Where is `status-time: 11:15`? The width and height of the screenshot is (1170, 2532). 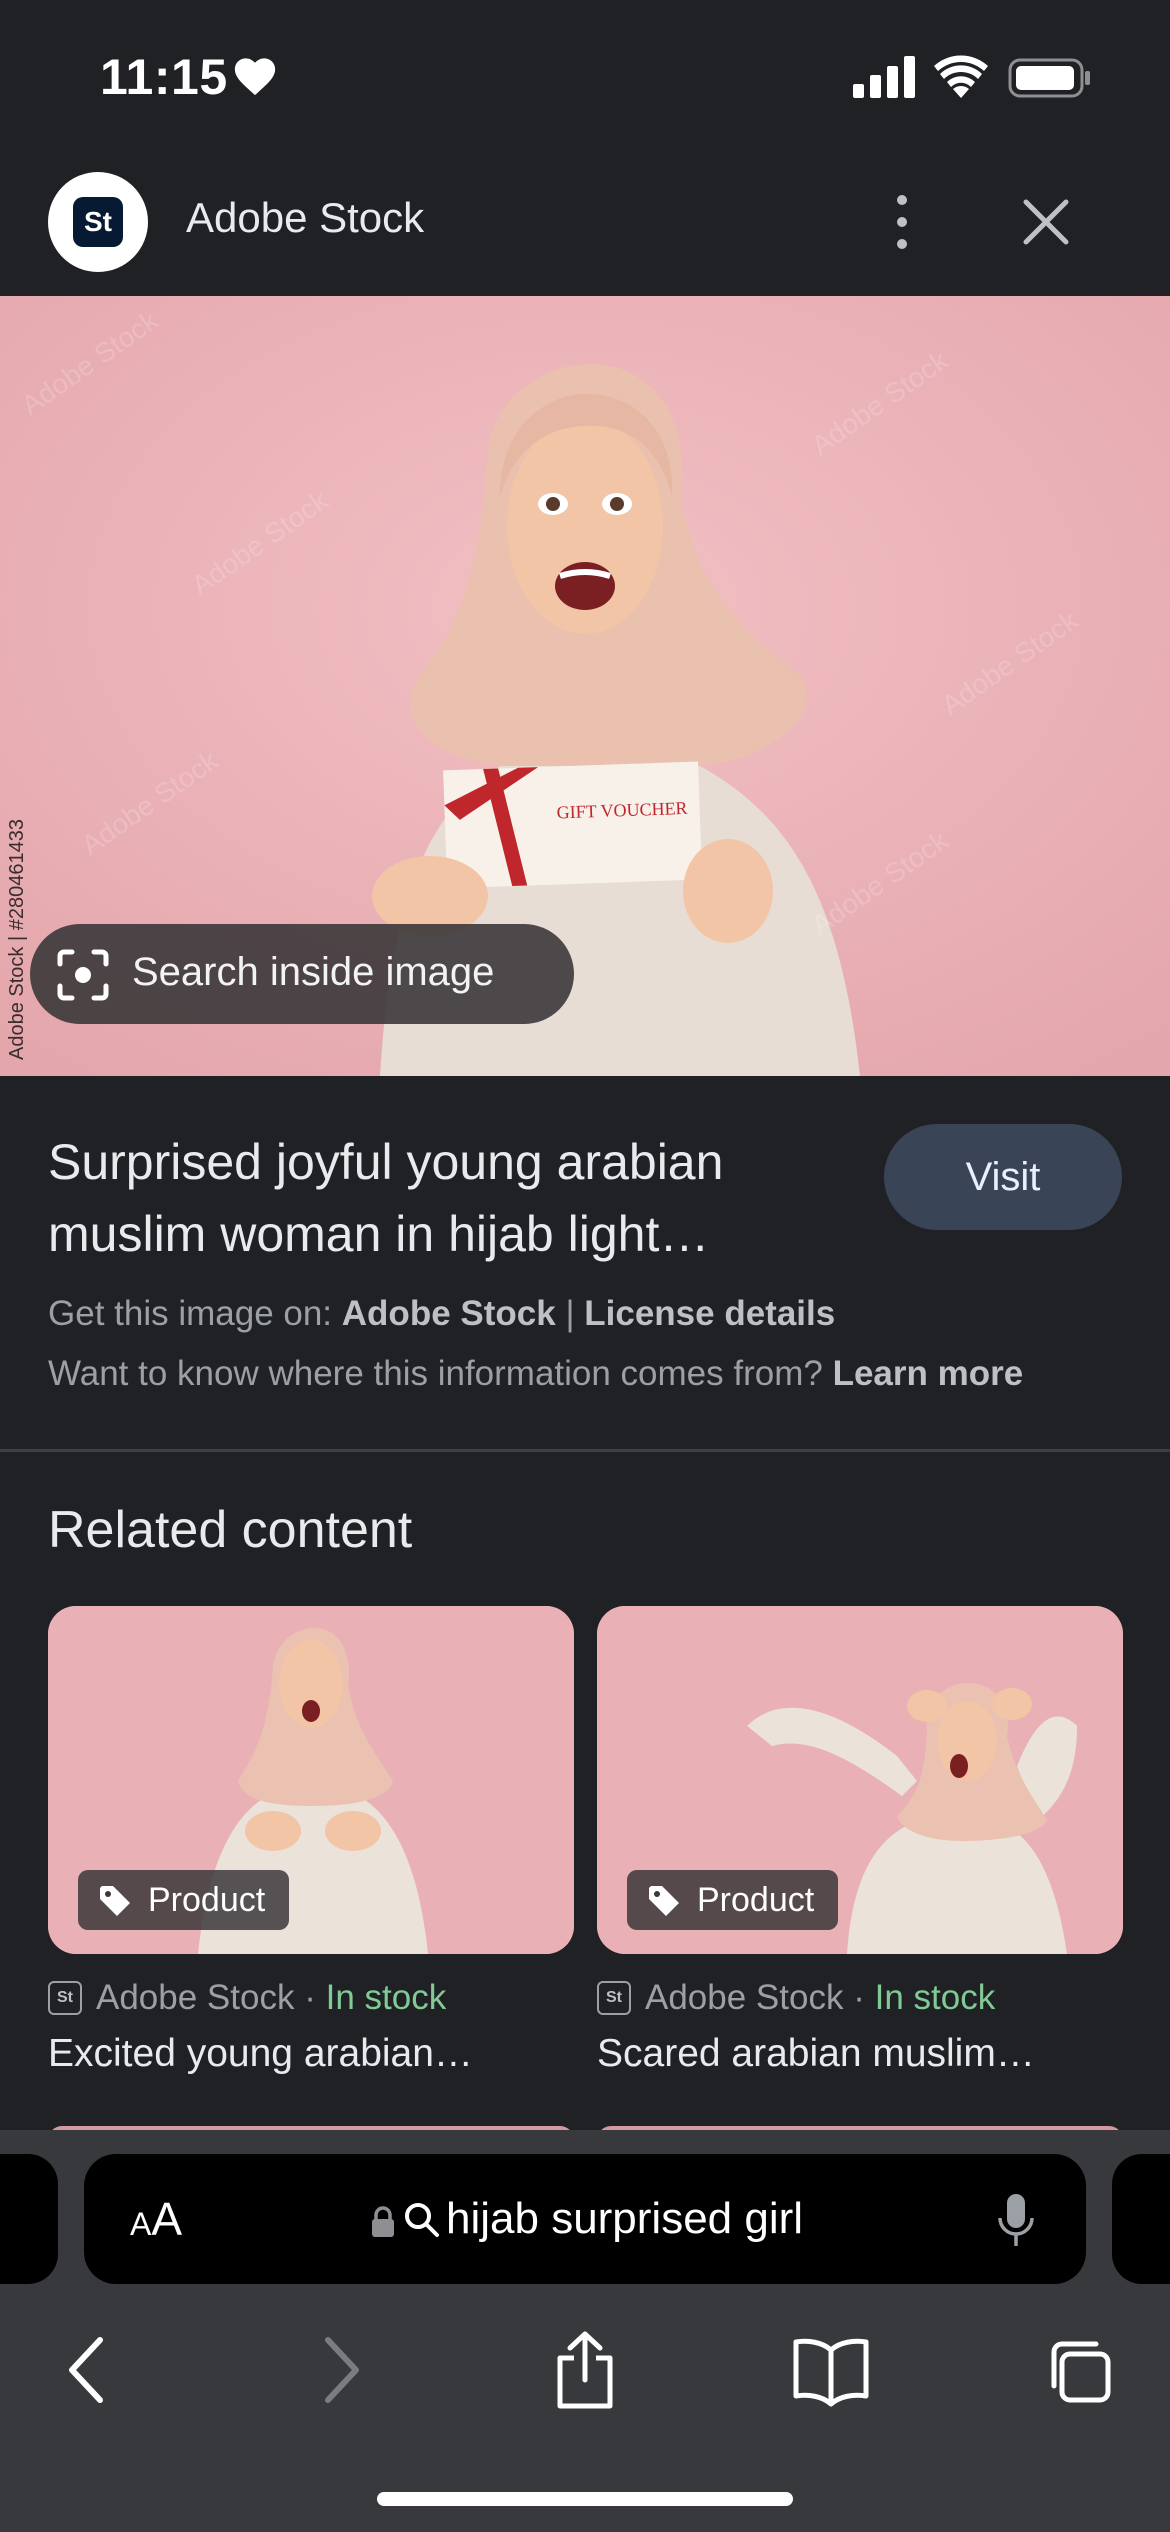 status-time: 11:15 is located at coordinates (164, 77).